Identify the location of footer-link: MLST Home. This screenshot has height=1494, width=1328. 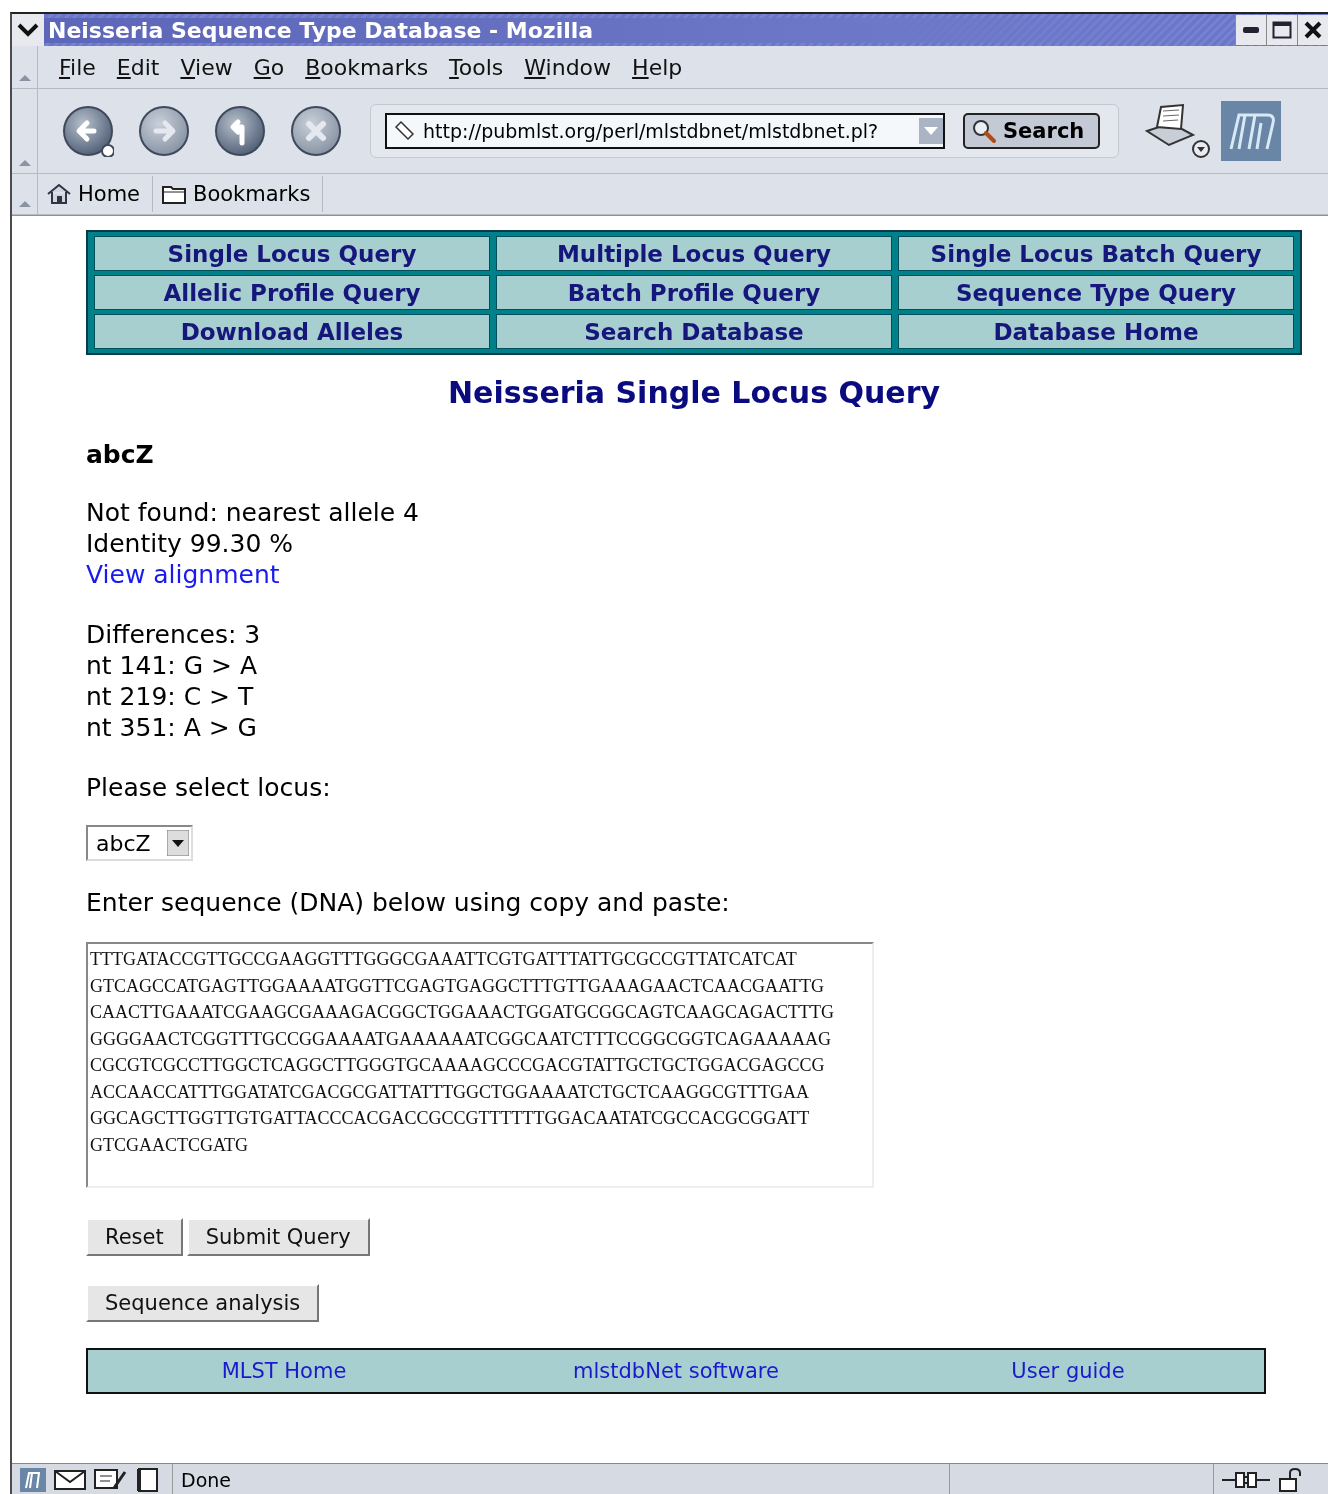
(284, 1371).